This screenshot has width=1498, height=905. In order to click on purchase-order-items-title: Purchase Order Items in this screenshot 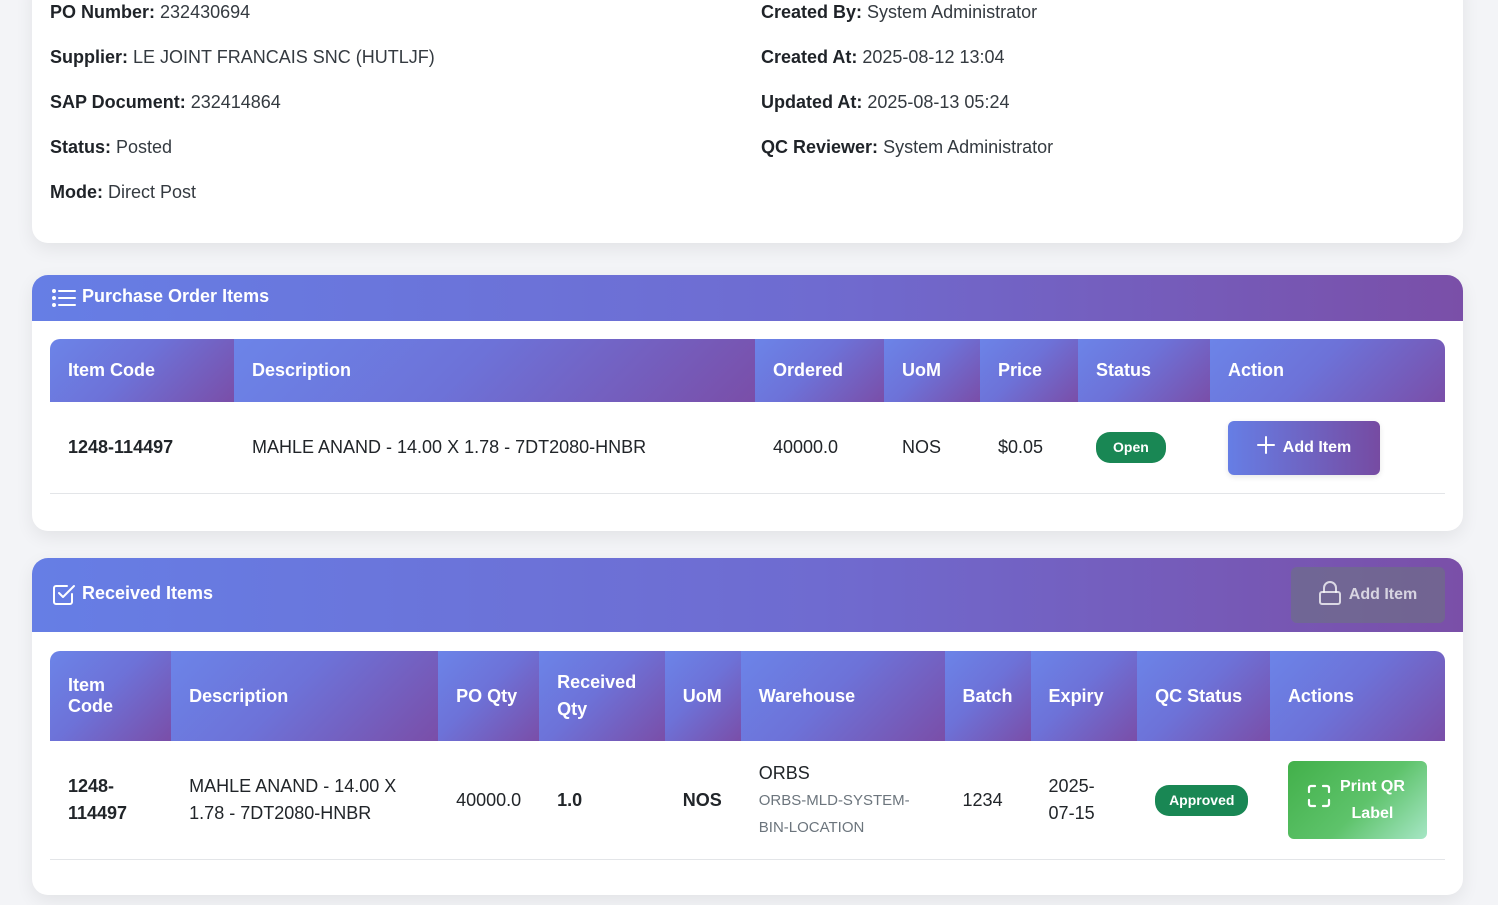, I will do `click(176, 296)`.